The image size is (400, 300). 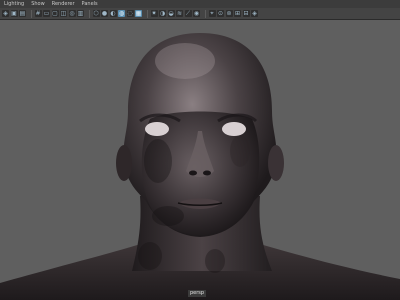 I want to click on stereo-icon: ⊟, so click(x=246, y=13).